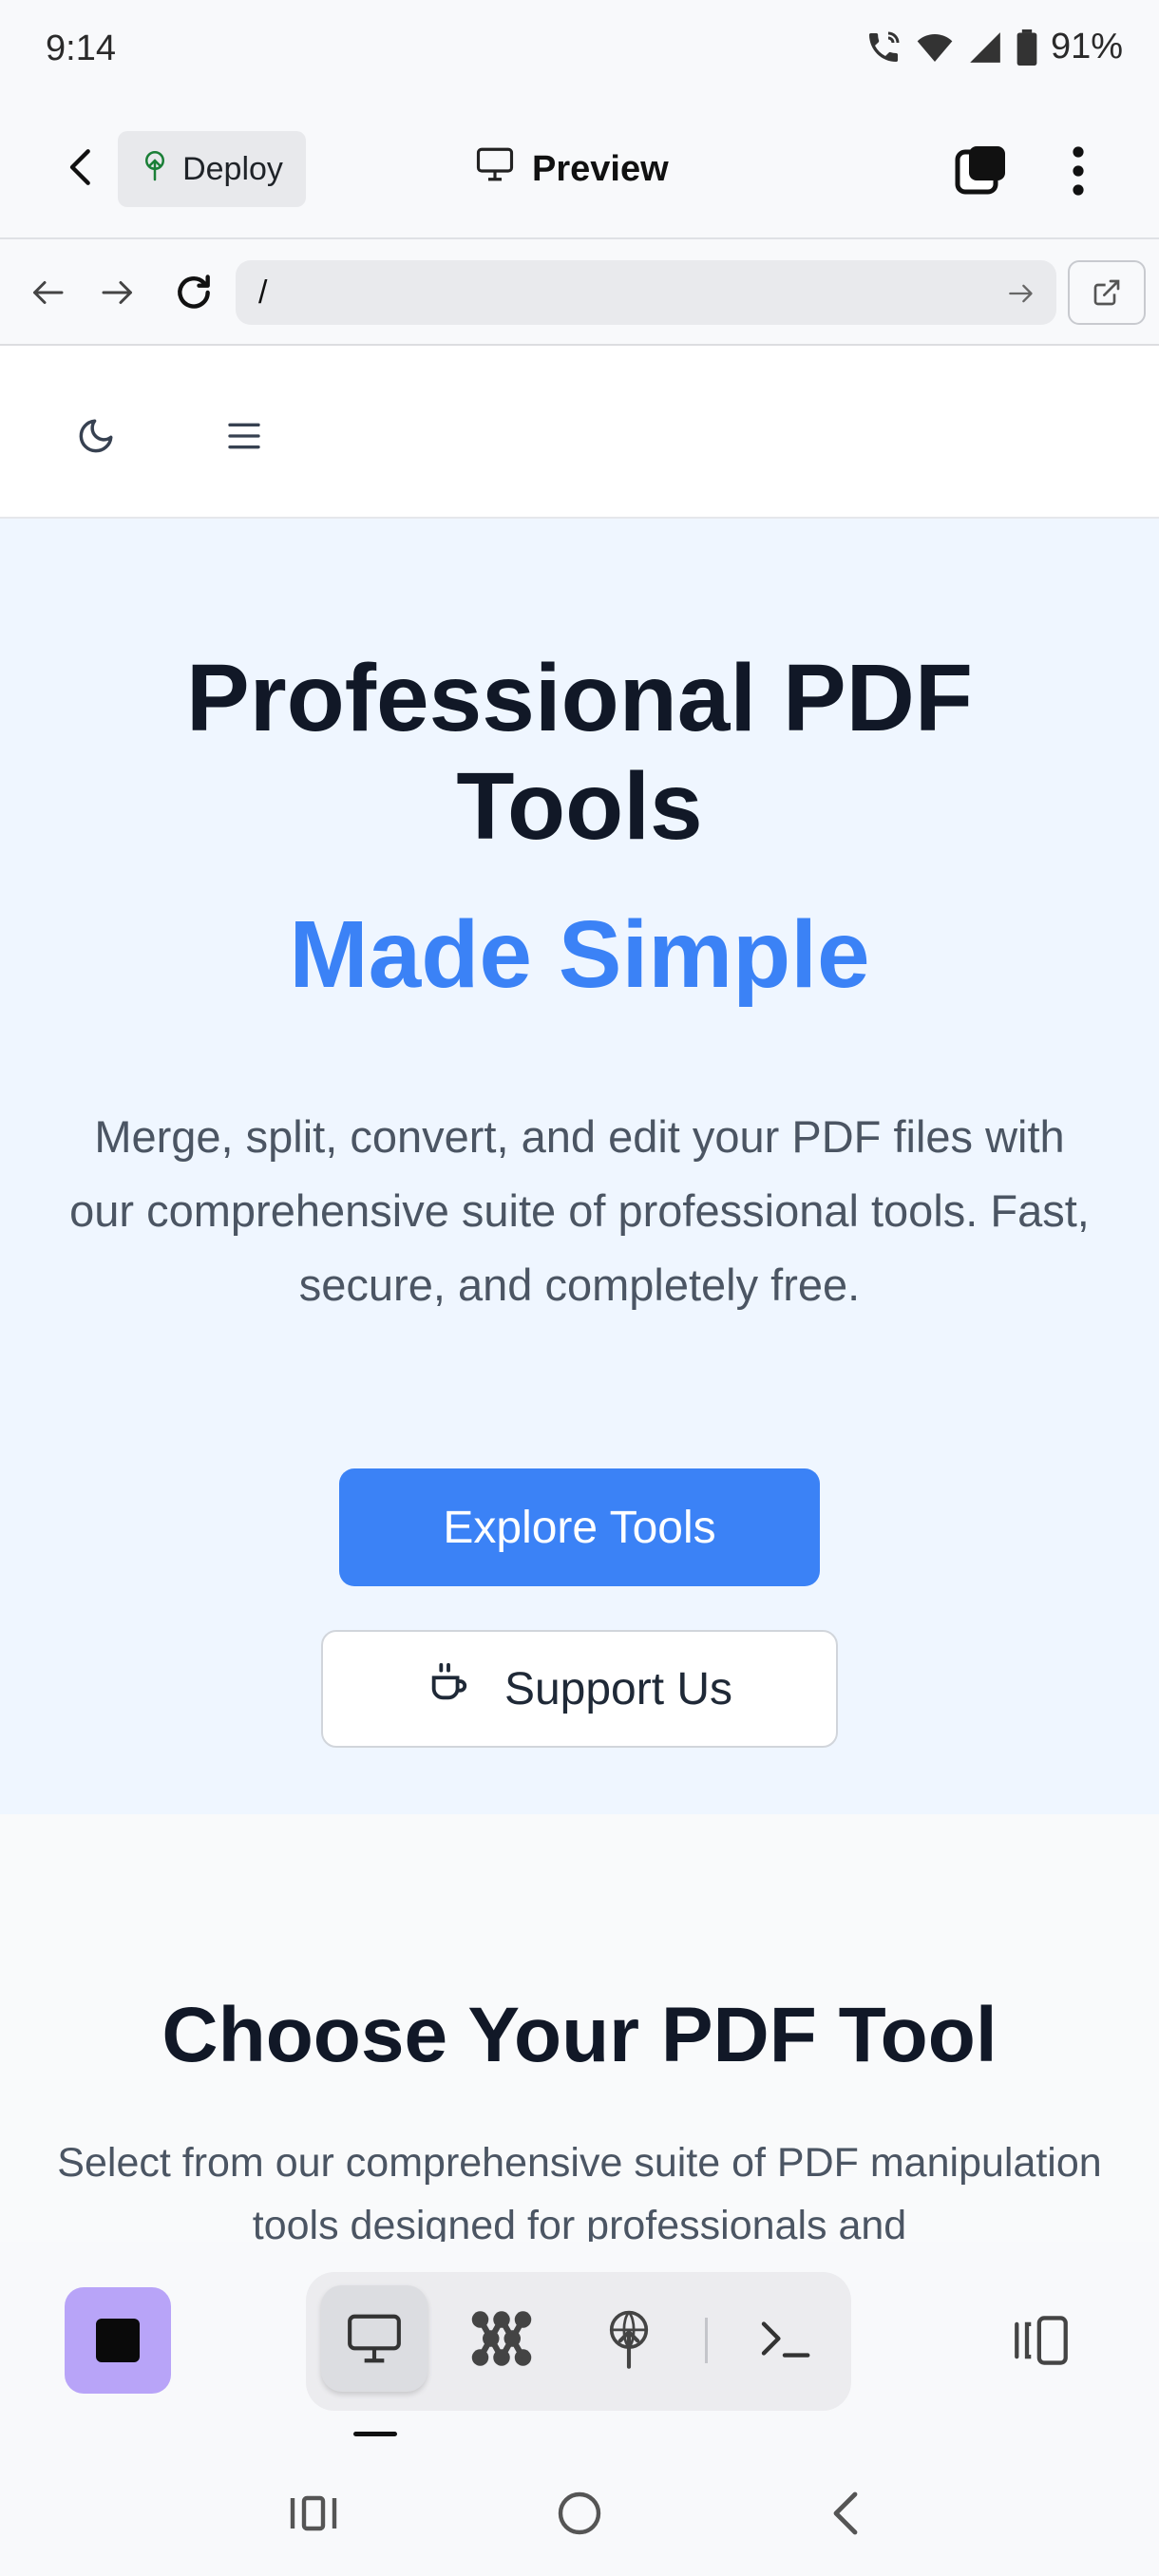 The image size is (1159, 2576). Describe the element at coordinates (980, 170) in the screenshot. I see `tabs-icon` at that location.